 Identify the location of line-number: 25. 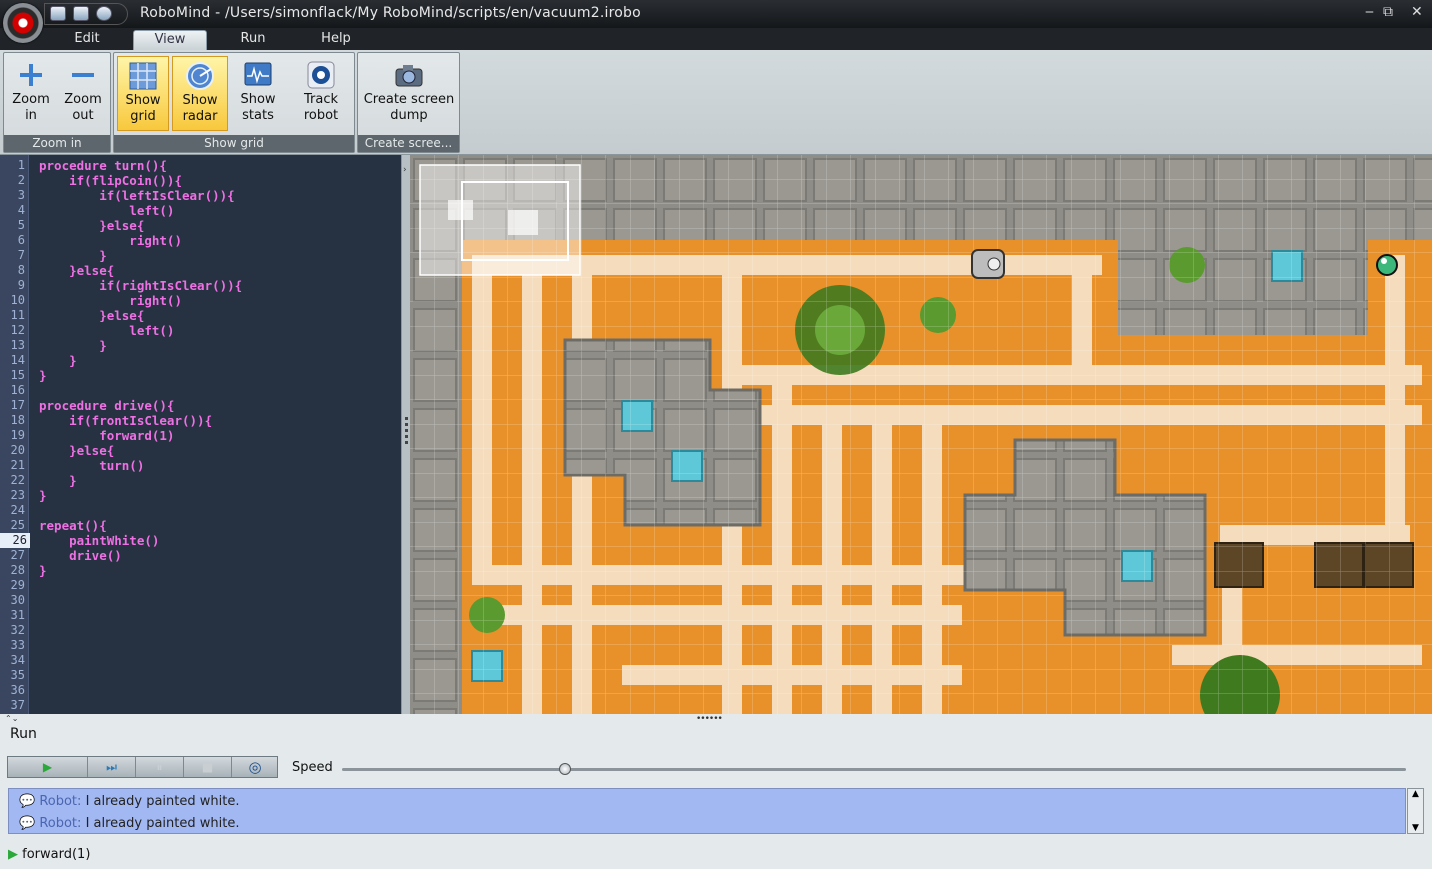
(17, 525).